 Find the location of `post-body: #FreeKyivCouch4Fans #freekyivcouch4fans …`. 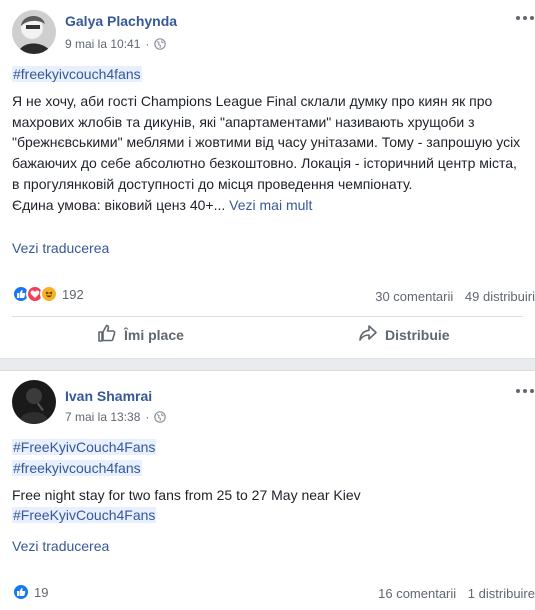

post-body: #FreeKyivCouch4Fans #freekyivcouch4fans … is located at coordinates (267, 481).